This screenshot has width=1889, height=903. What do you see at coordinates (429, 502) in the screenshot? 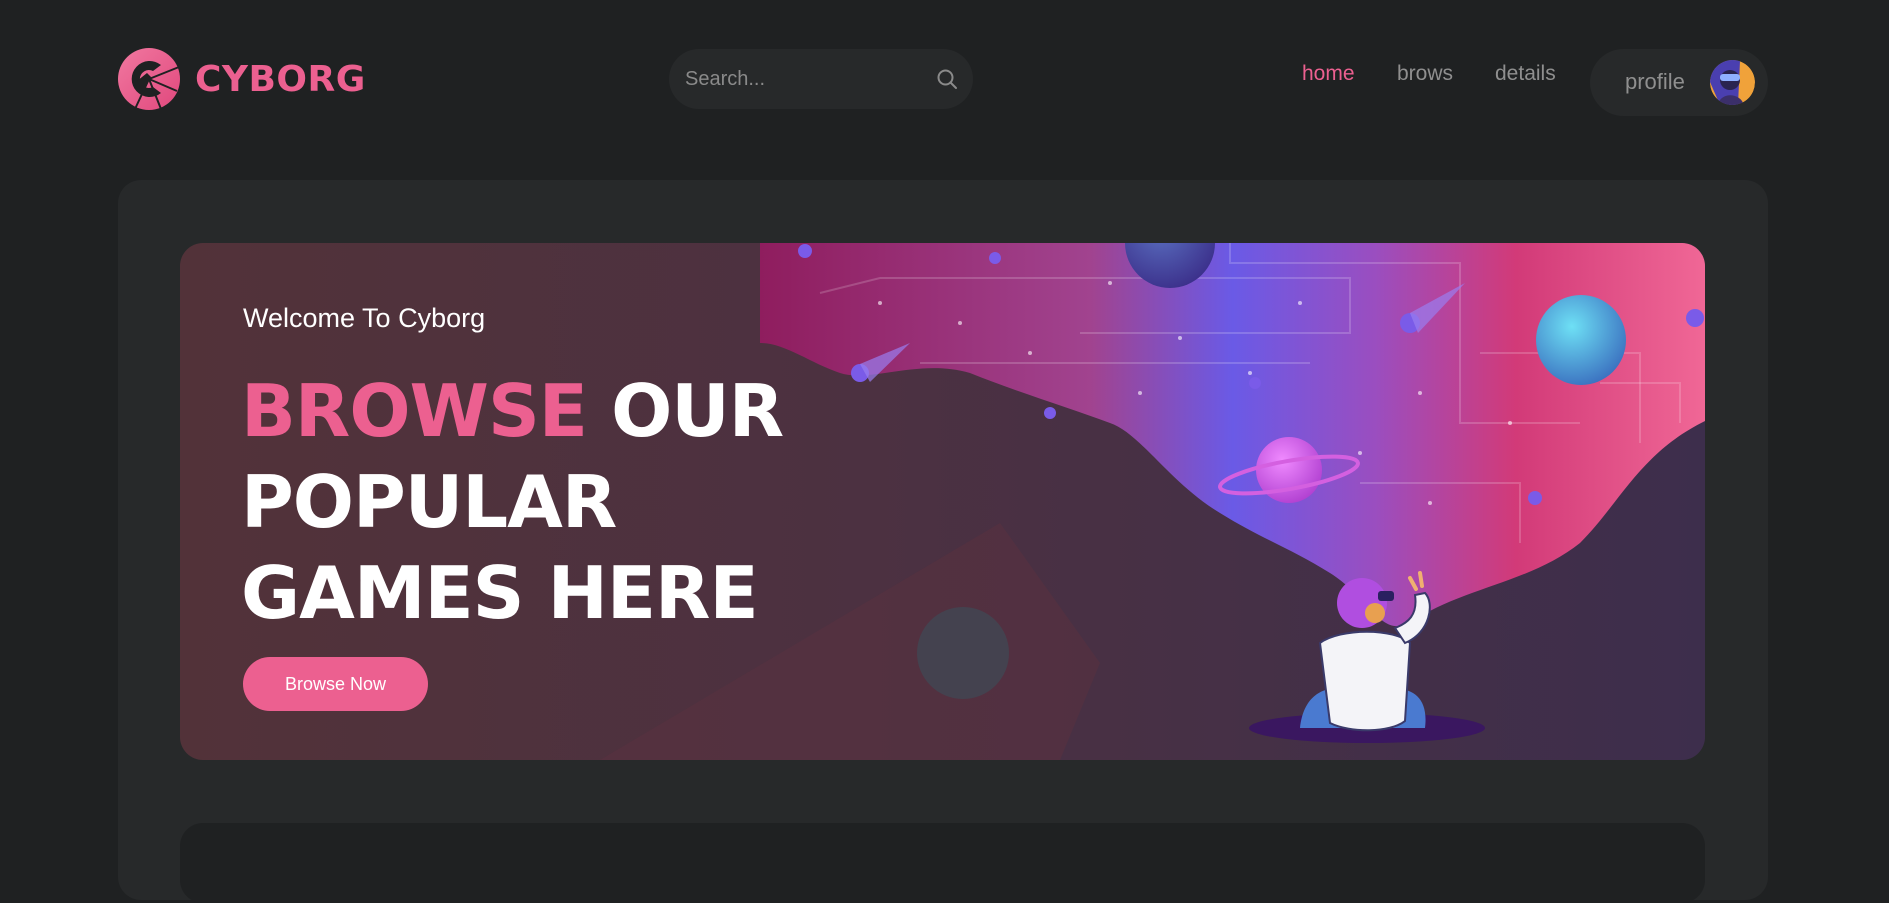
I see `headline-line-2: POPULAR` at bounding box center [429, 502].